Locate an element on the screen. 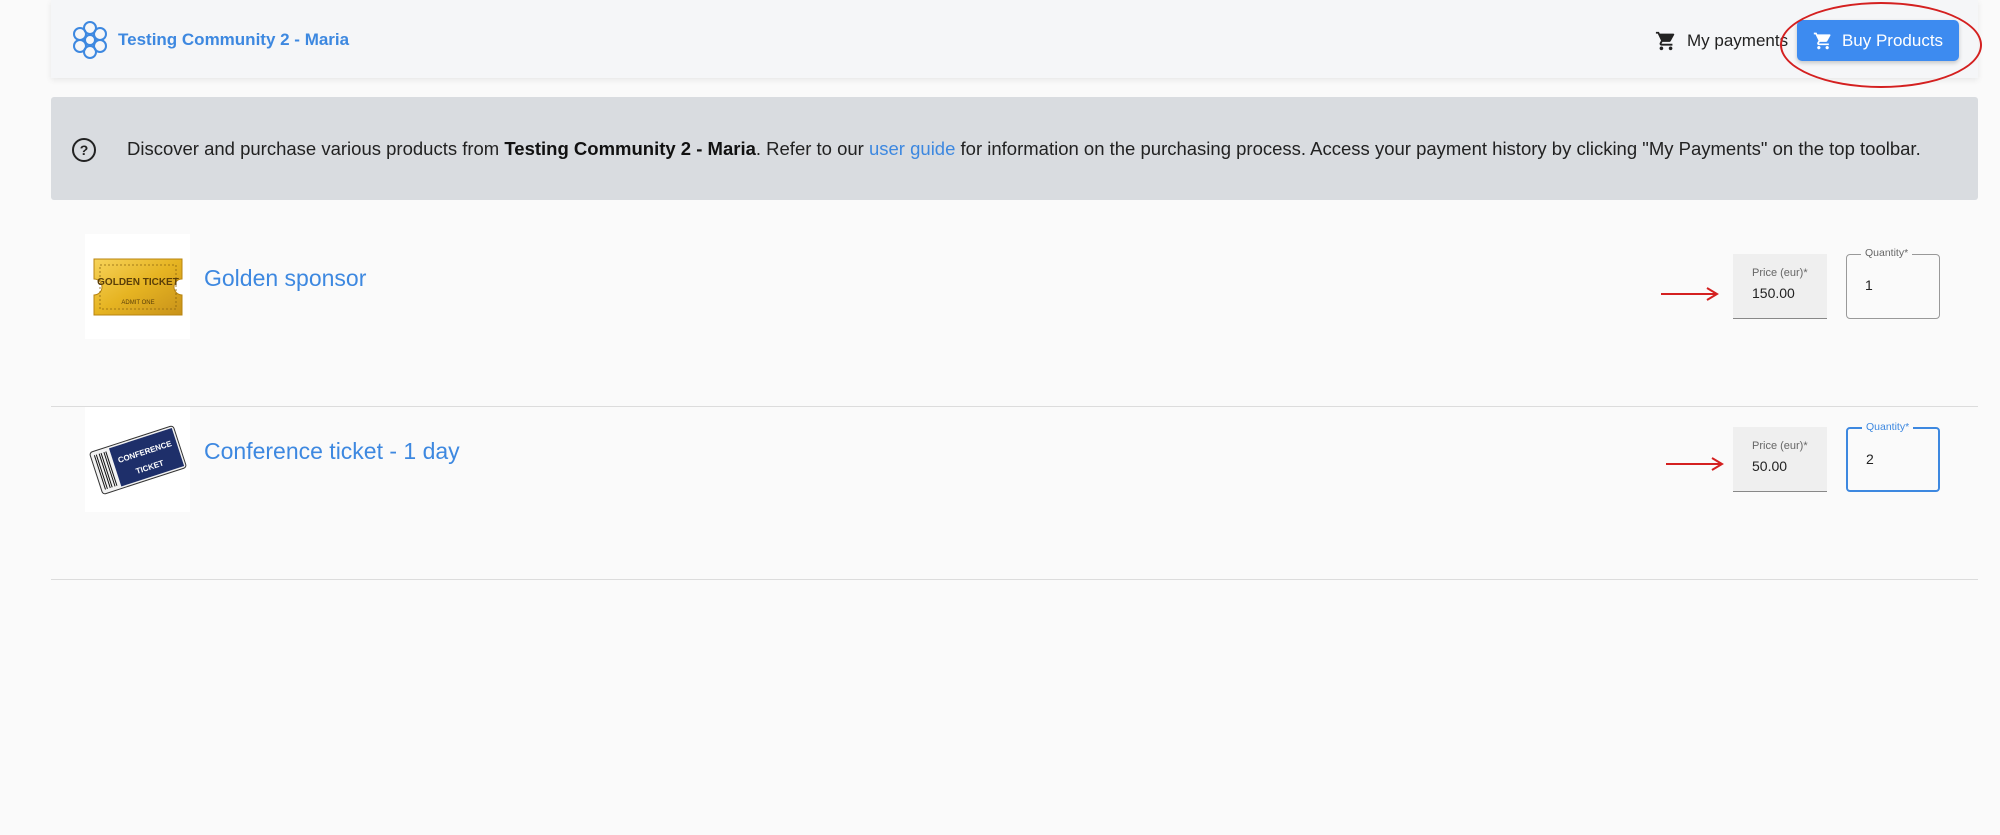 The width and height of the screenshot is (2000, 835). price-field: Price (eur)* 150.00 is located at coordinates (1780, 286).